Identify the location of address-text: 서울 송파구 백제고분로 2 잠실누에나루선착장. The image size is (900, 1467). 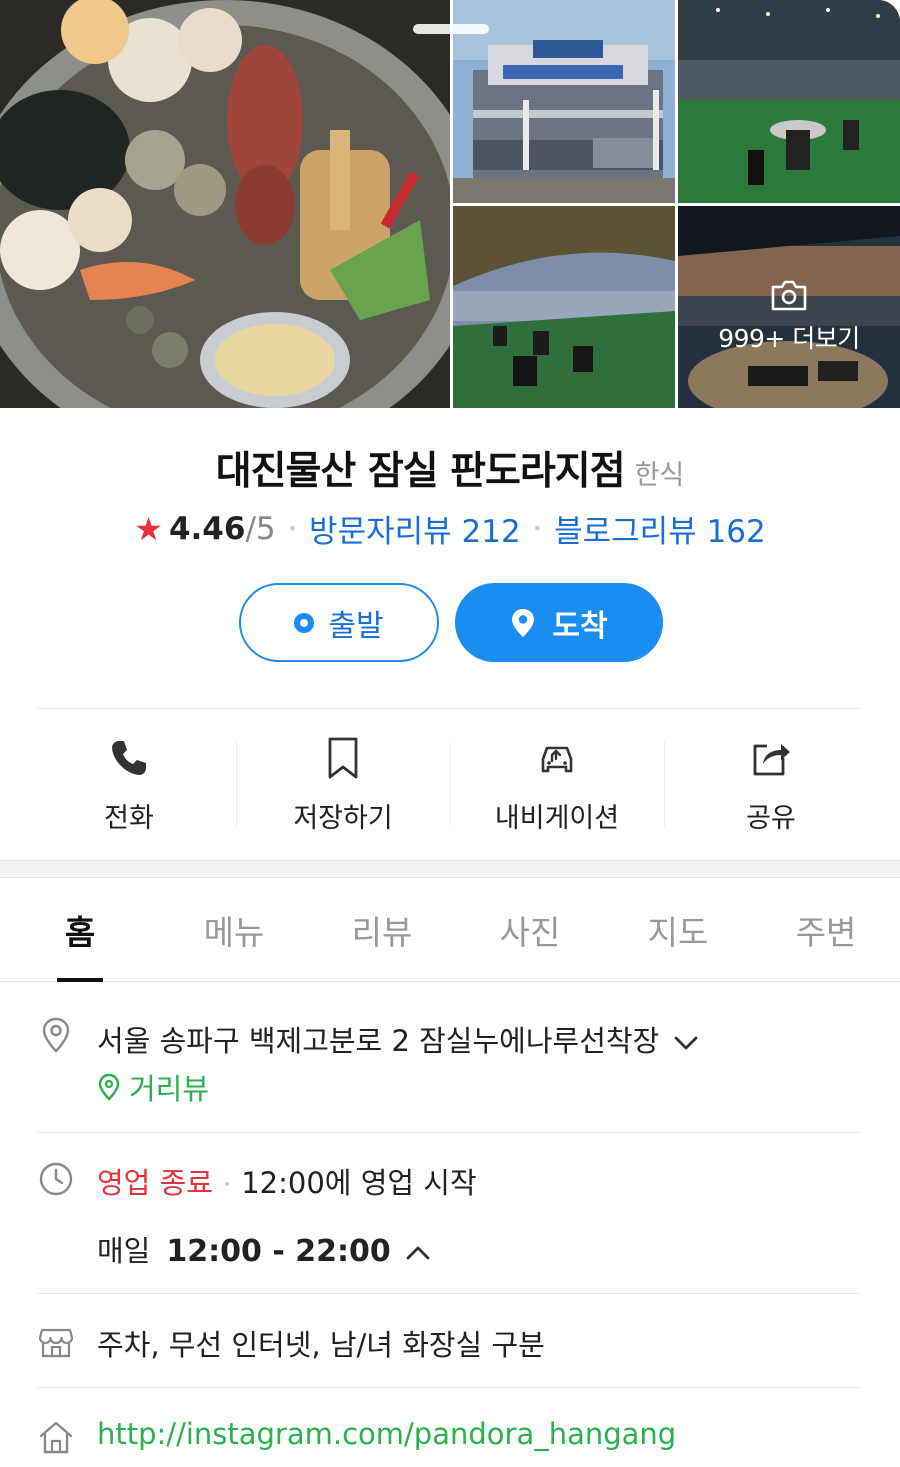
(378, 1041).